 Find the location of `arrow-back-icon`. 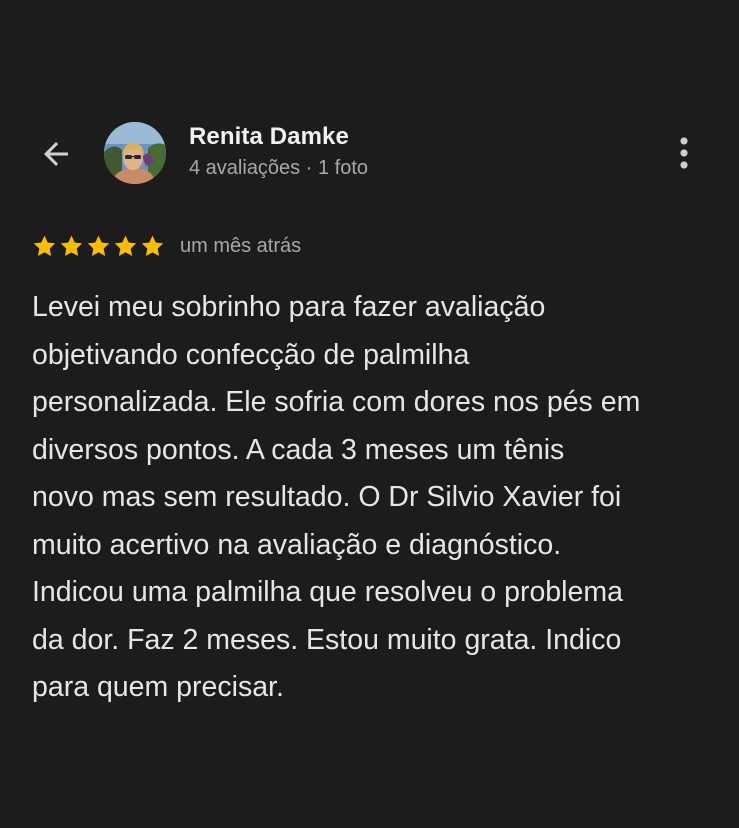

arrow-back-icon is located at coordinates (56, 154).